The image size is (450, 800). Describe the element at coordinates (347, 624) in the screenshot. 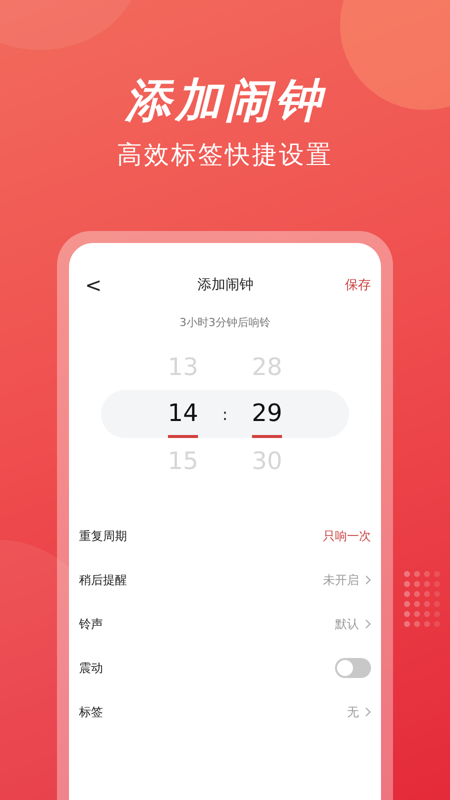

I see `setting-value: 默认` at that location.